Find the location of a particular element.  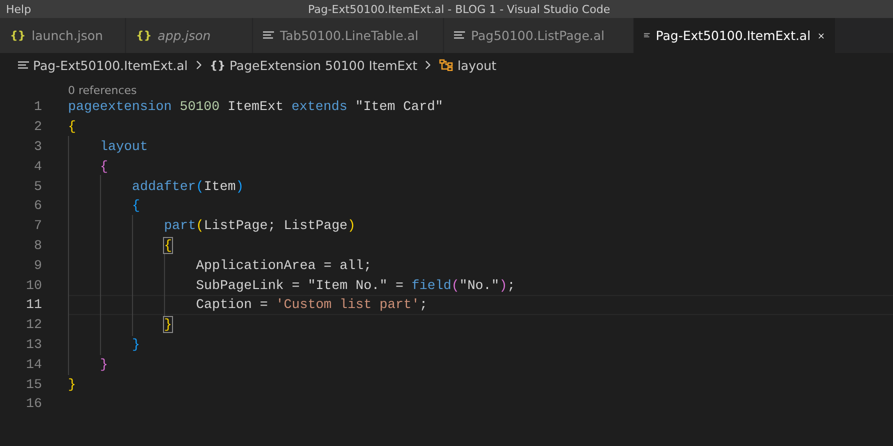

editor-tab: {} app.json is located at coordinates (189, 35).